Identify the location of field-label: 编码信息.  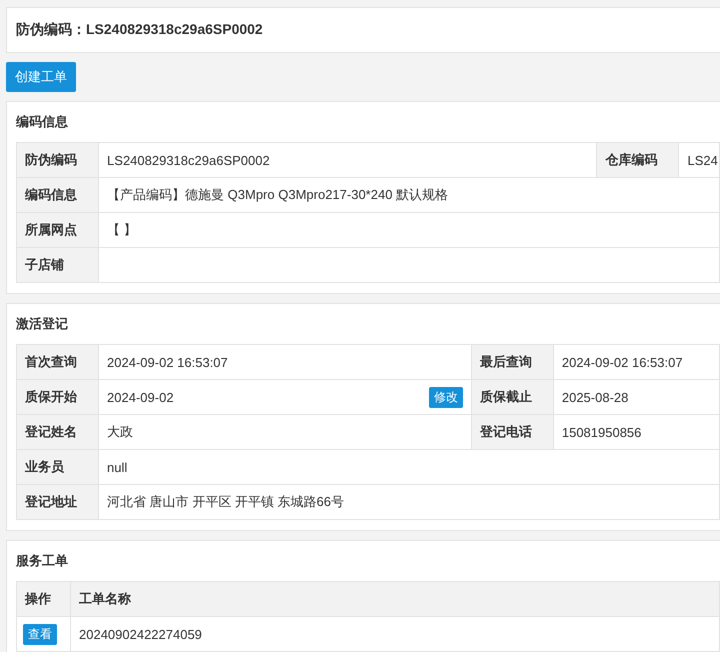
(57, 195).